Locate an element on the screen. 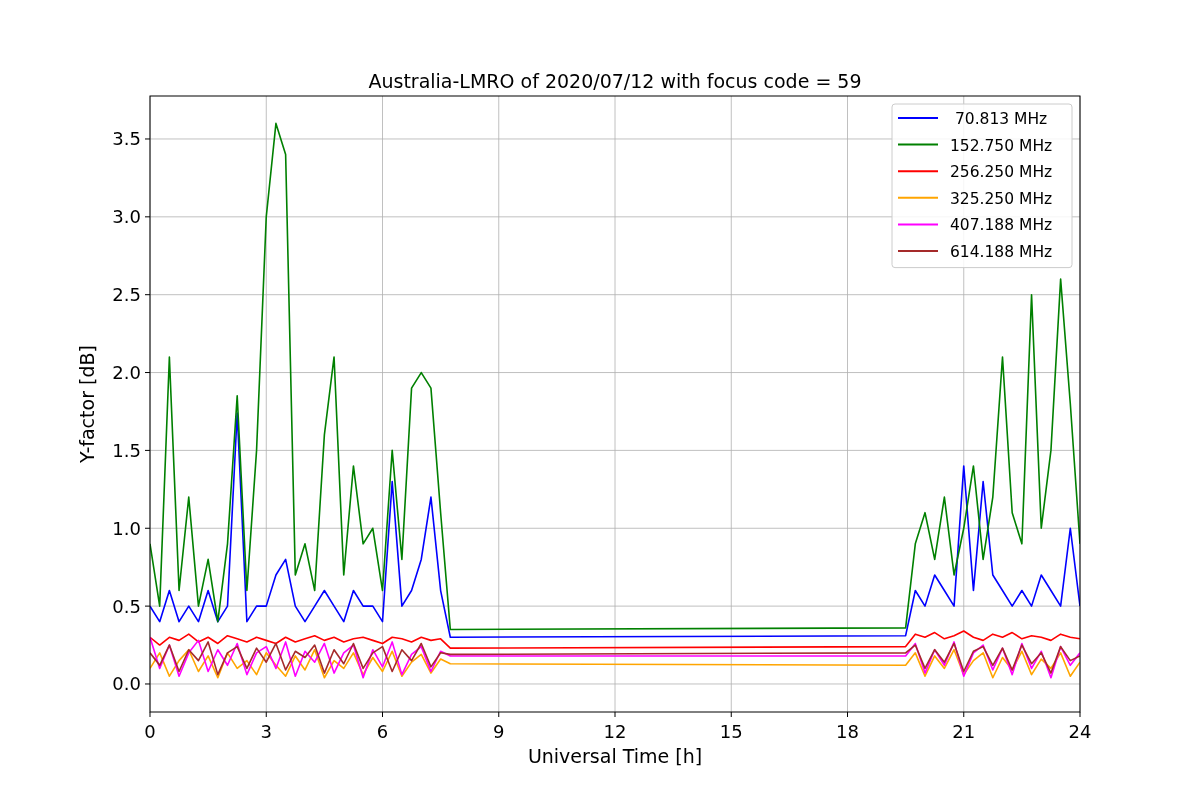 The width and height of the screenshot is (1200, 800). x-axis-label: Universal Time [h] is located at coordinates (615, 756).